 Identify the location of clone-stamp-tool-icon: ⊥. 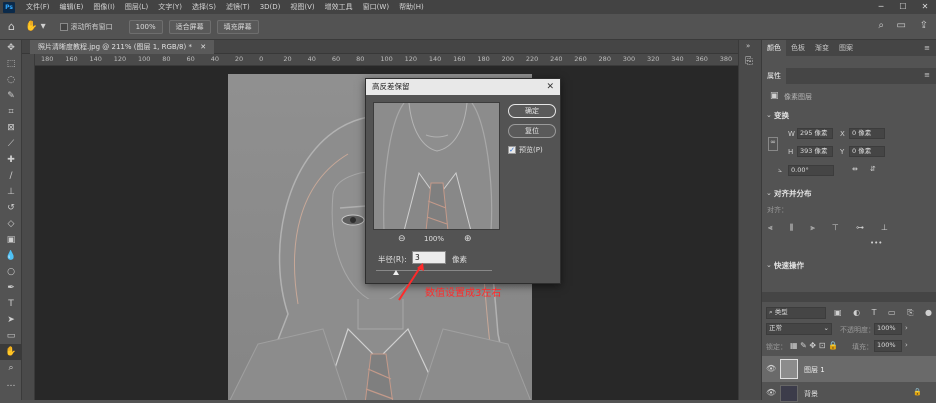
(11, 192).